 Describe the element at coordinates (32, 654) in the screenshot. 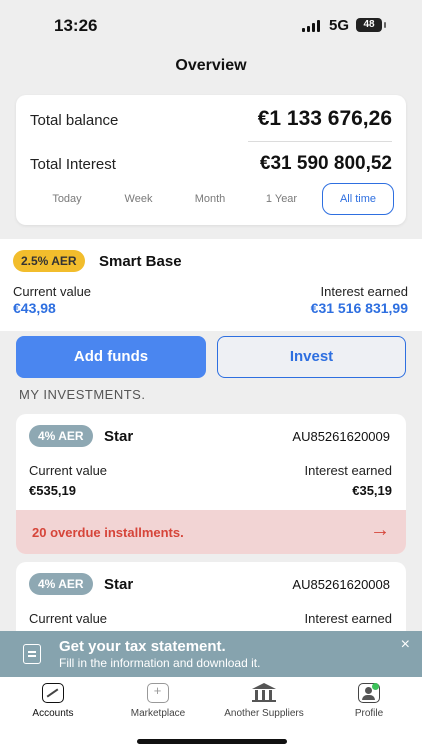

I see `document-icon` at that location.